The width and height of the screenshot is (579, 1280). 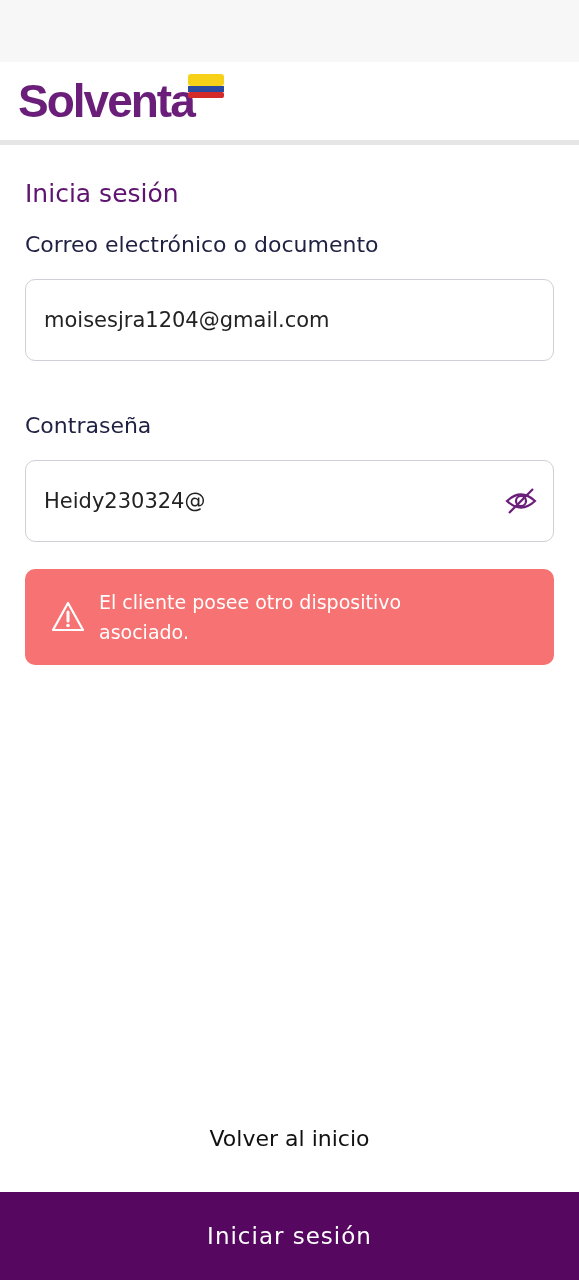 I want to click on warning-icon, so click(x=68, y=617).